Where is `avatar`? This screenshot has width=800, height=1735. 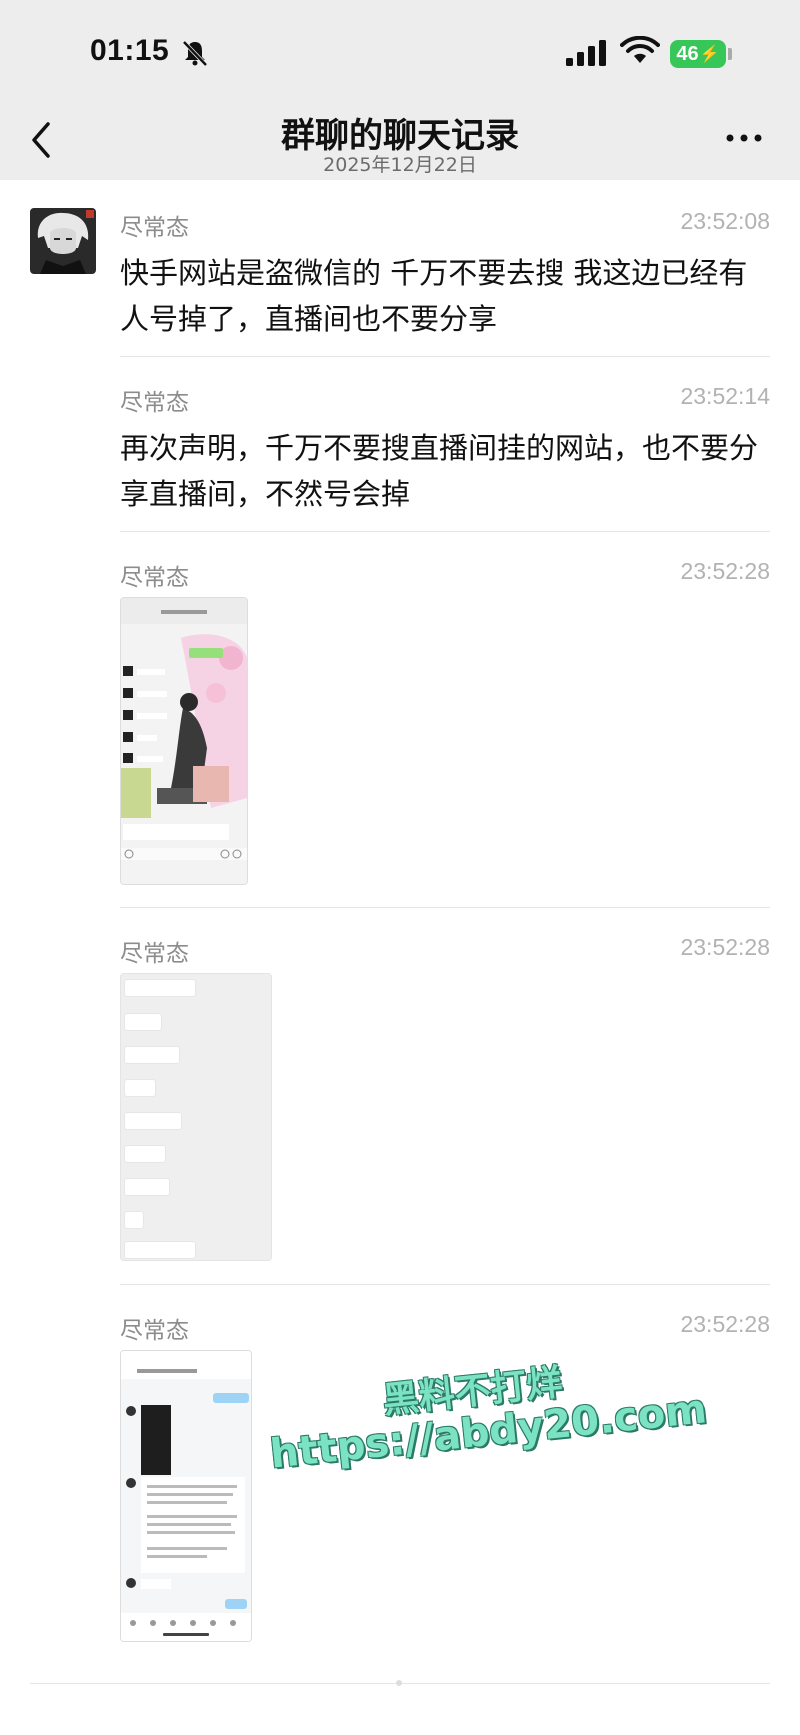 avatar is located at coordinates (63, 241).